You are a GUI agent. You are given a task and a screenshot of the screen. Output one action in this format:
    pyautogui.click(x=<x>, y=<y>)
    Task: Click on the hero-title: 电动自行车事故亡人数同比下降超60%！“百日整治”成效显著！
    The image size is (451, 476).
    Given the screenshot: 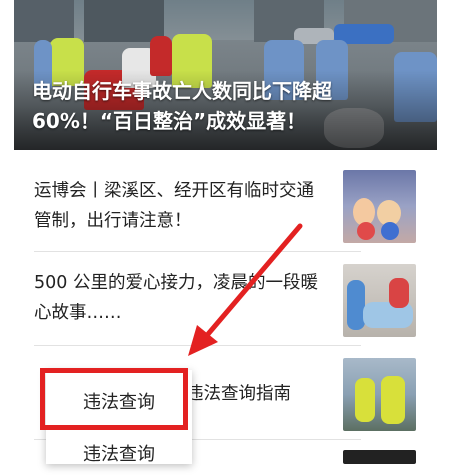 What is the action you would take?
    pyautogui.click(x=227, y=106)
    